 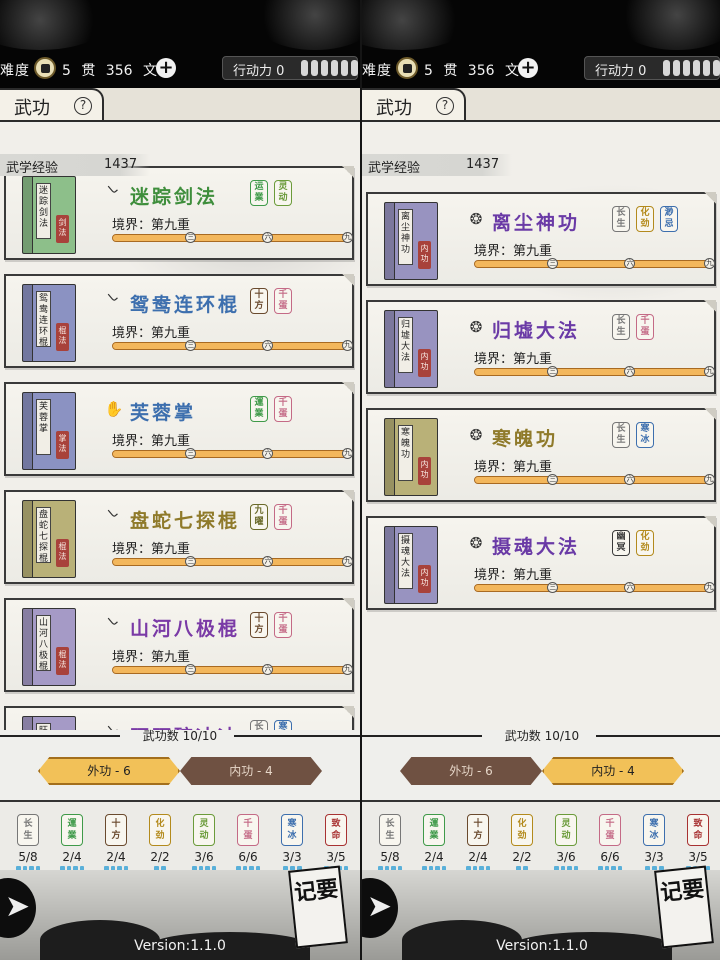 I want to click on skill-name: 山河八极棍, so click(x=185, y=629).